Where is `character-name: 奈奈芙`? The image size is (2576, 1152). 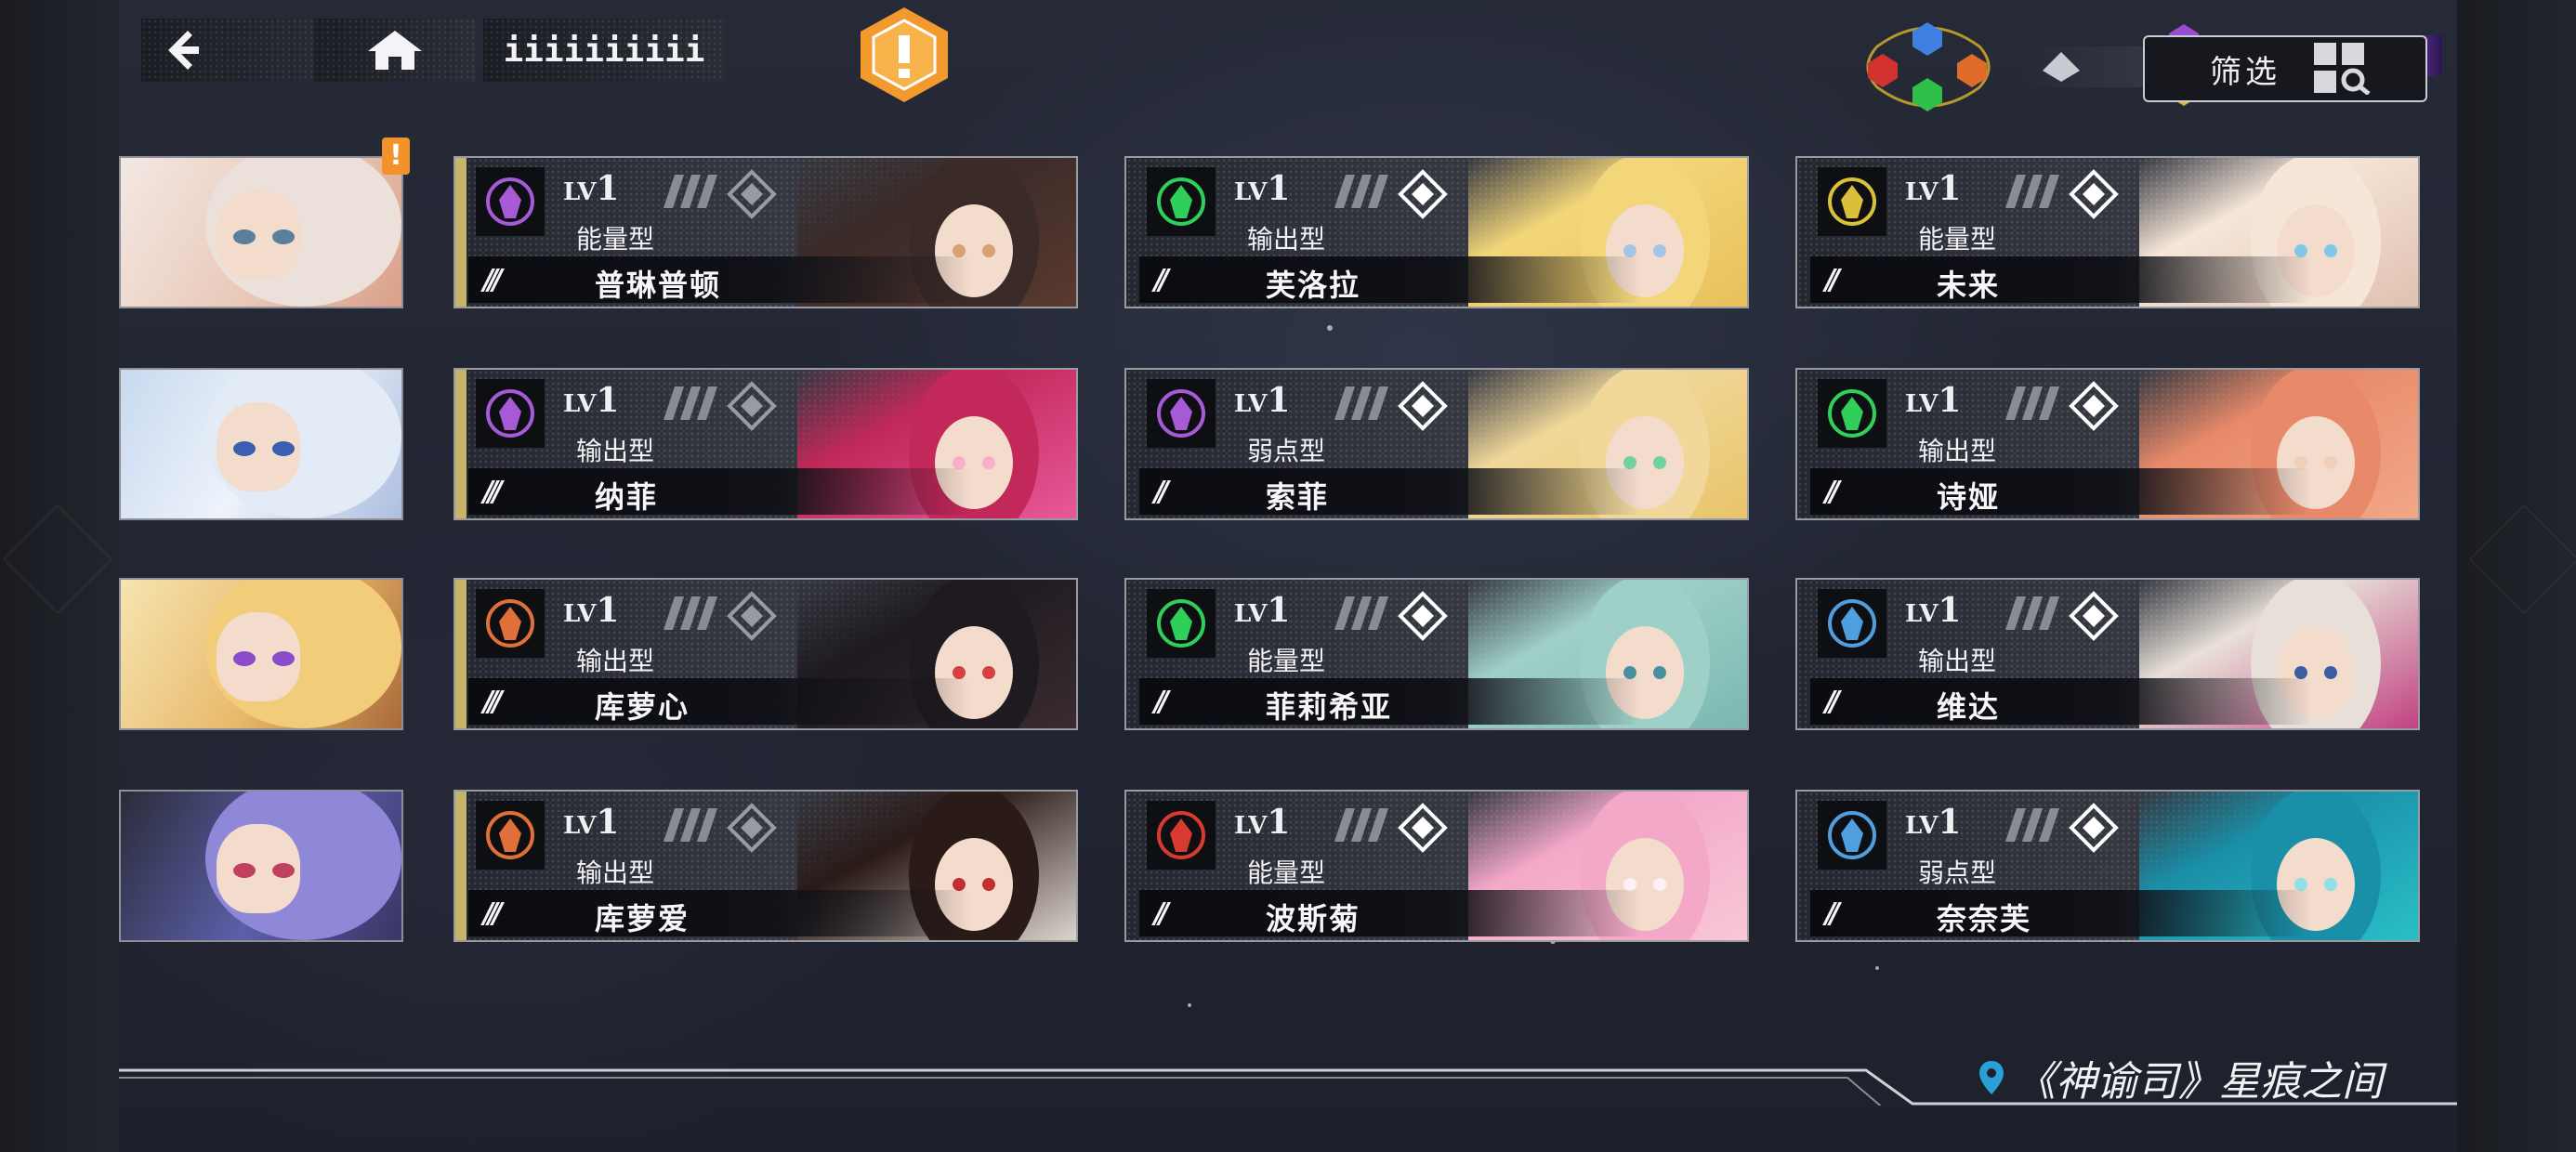 character-name: 奈奈芙 is located at coordinates (1984, 918).